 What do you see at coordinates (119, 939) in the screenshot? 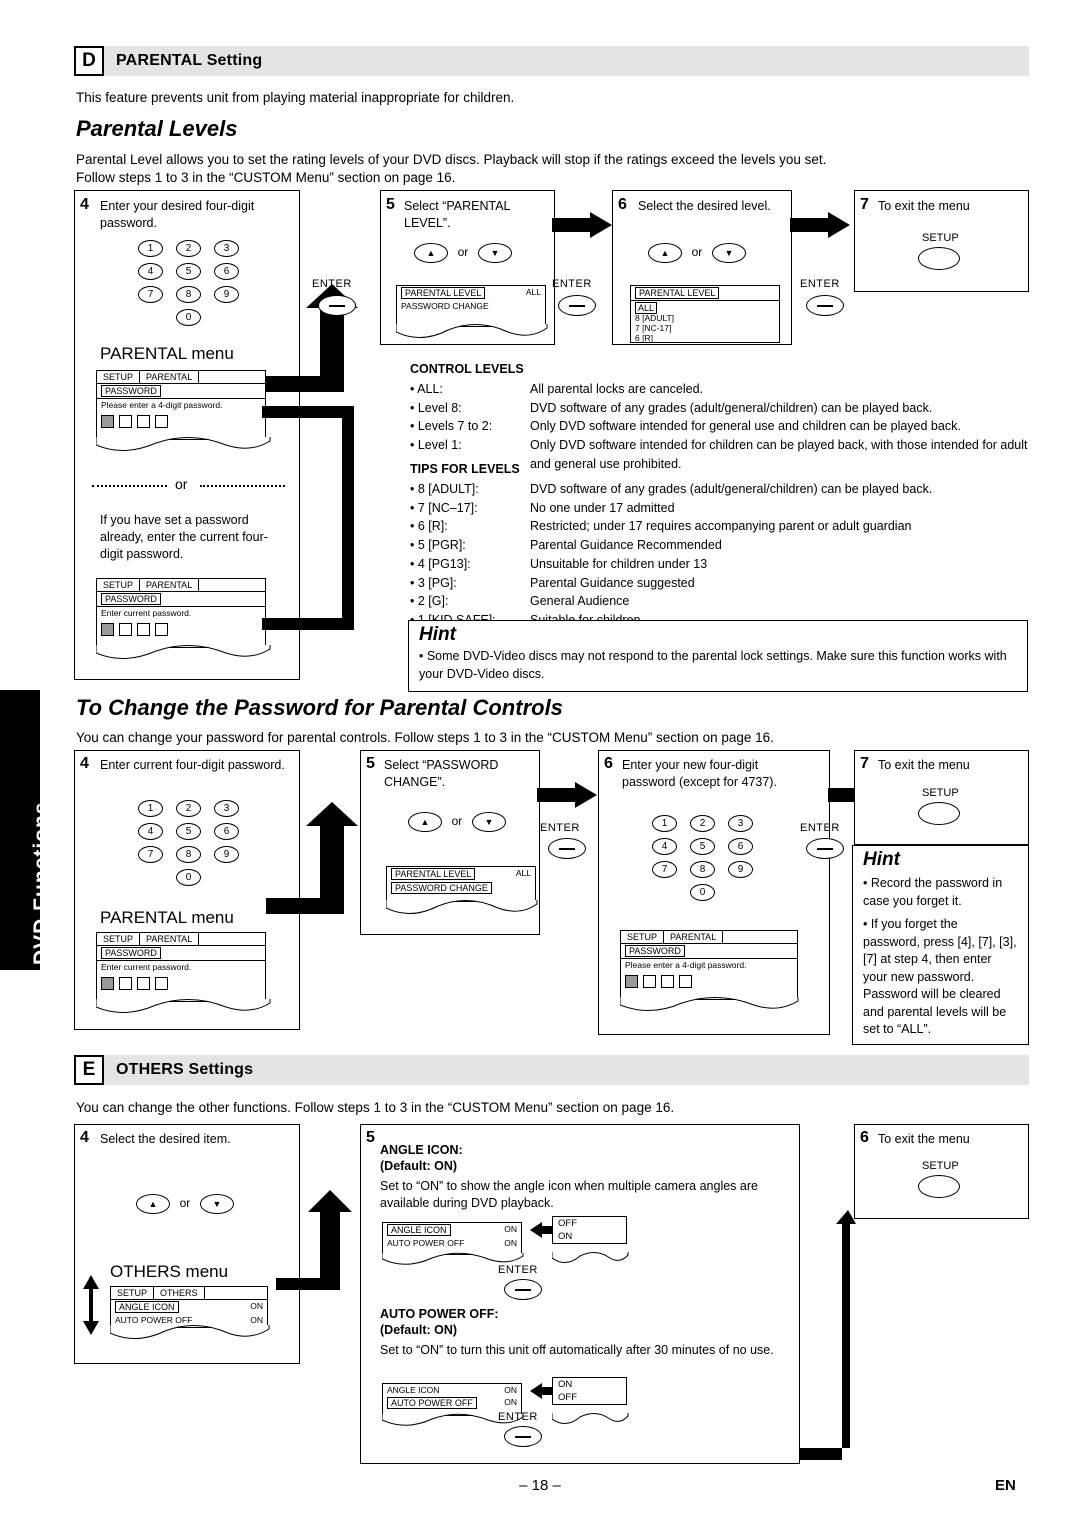
I see `p-osd-tab-setup: SETUP` at bounding box center [119, 939].